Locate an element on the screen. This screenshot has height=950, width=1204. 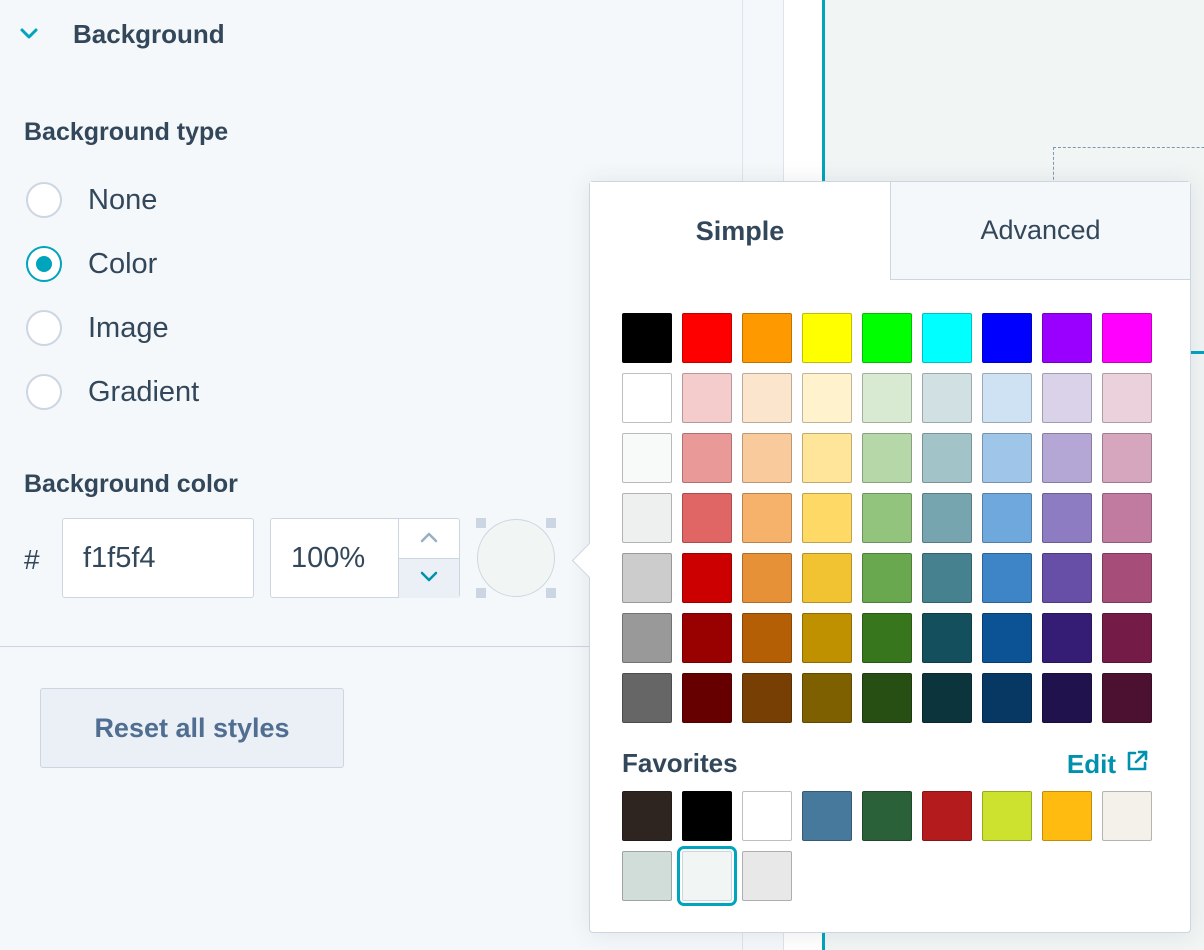
radio-none: None is located at coordinates (91, 200).